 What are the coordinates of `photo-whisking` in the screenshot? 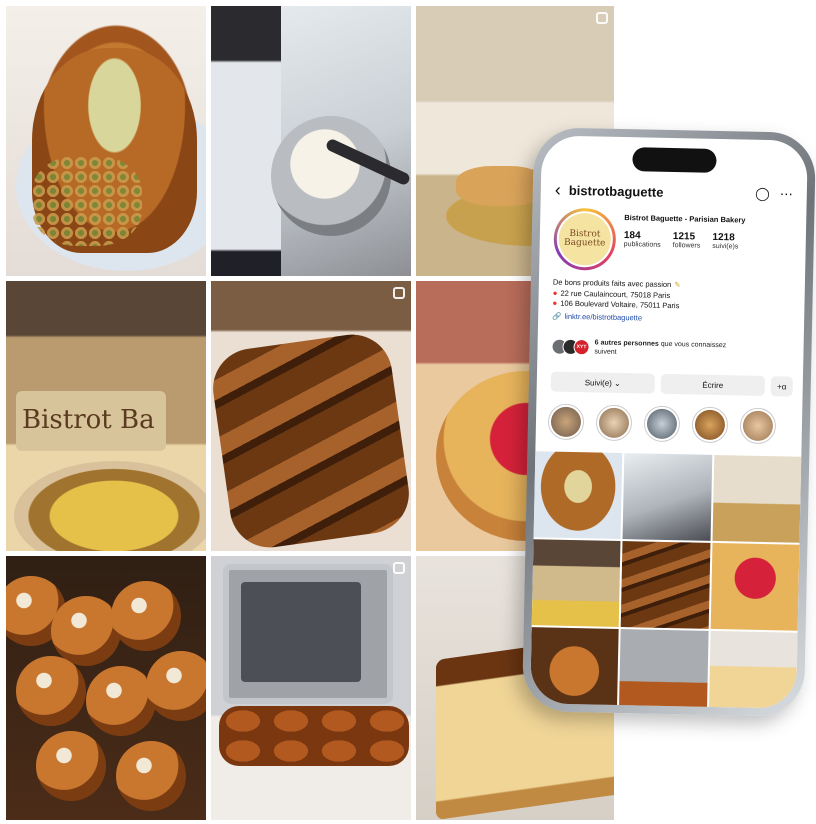 It's located at (311, 141).